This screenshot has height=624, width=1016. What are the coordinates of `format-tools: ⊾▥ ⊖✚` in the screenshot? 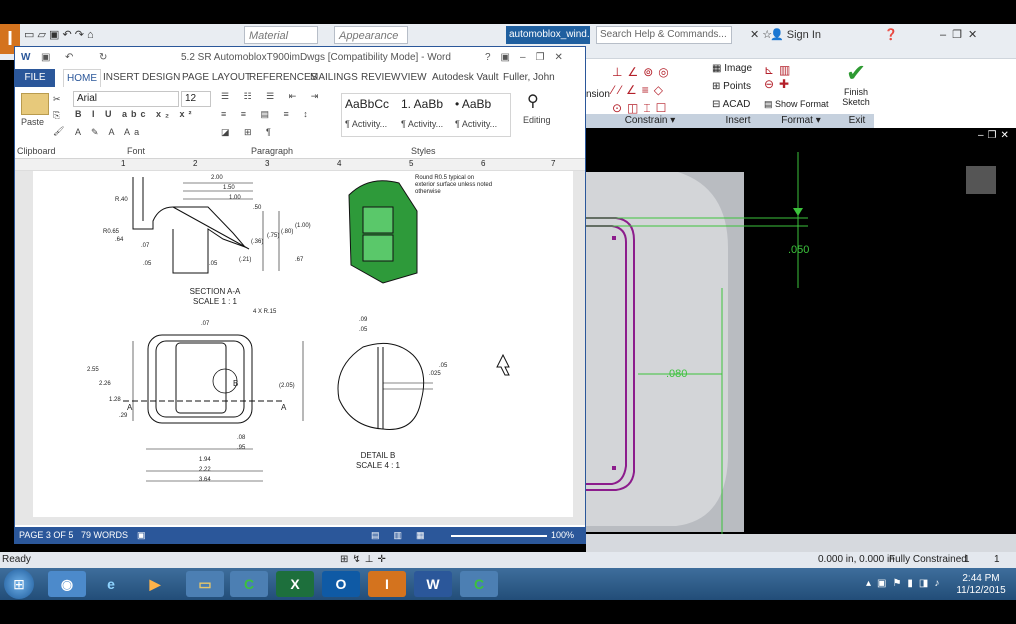 It's located at (779, 77).